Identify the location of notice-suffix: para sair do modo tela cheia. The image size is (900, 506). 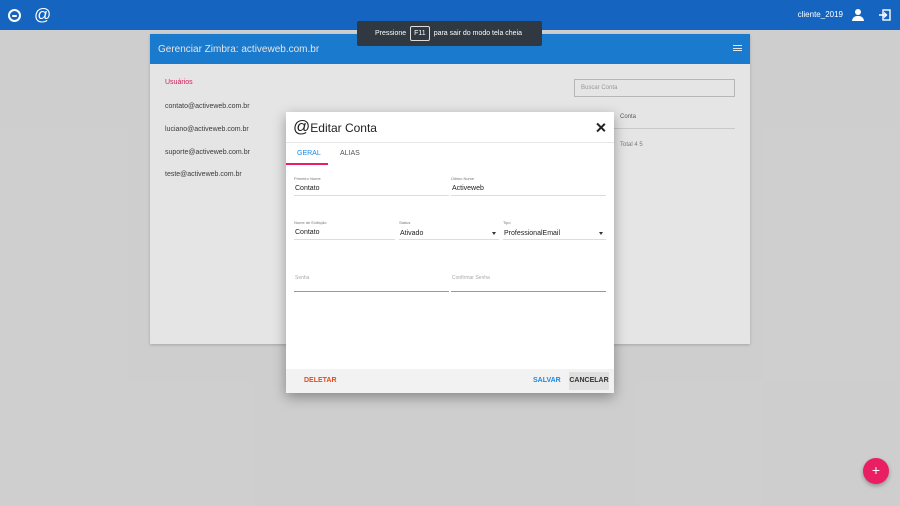
(478, 33).